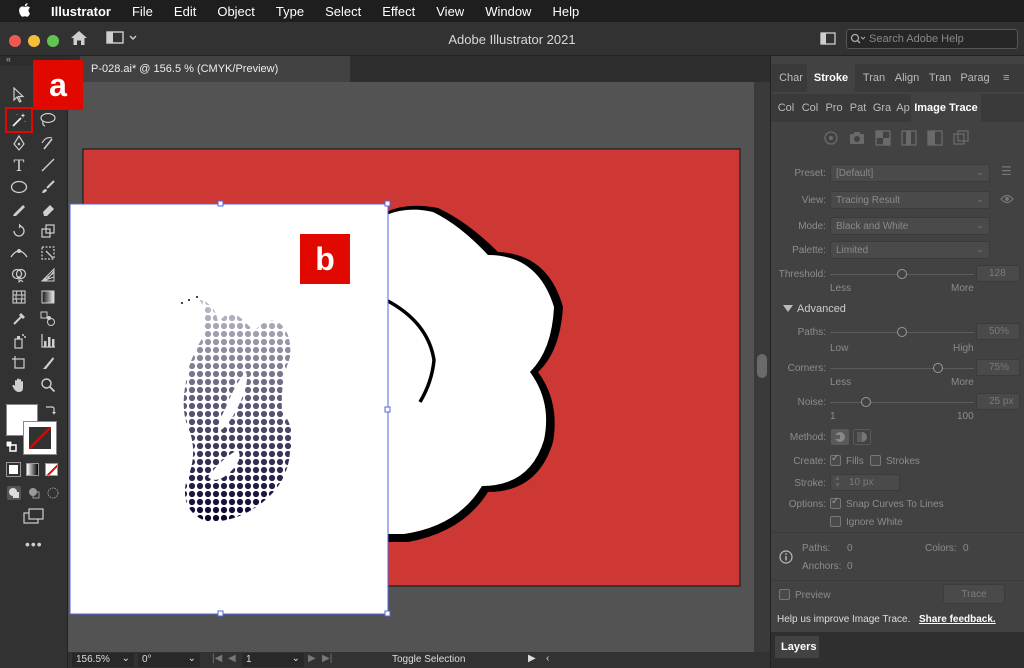 This screenshot has width=1024, height=668. What do you see at coordinates (48, 297) in the screenshot?
I see `gradient-tool-icon` at bounding box center [48, 297].